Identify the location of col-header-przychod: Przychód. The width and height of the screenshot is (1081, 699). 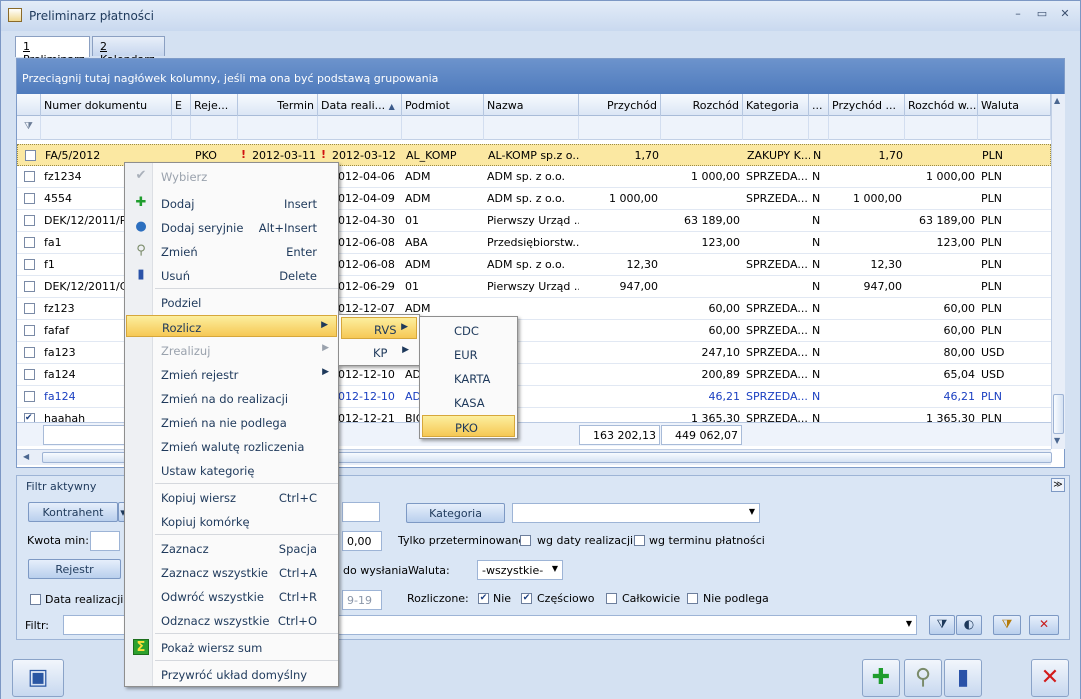
(620, 105).